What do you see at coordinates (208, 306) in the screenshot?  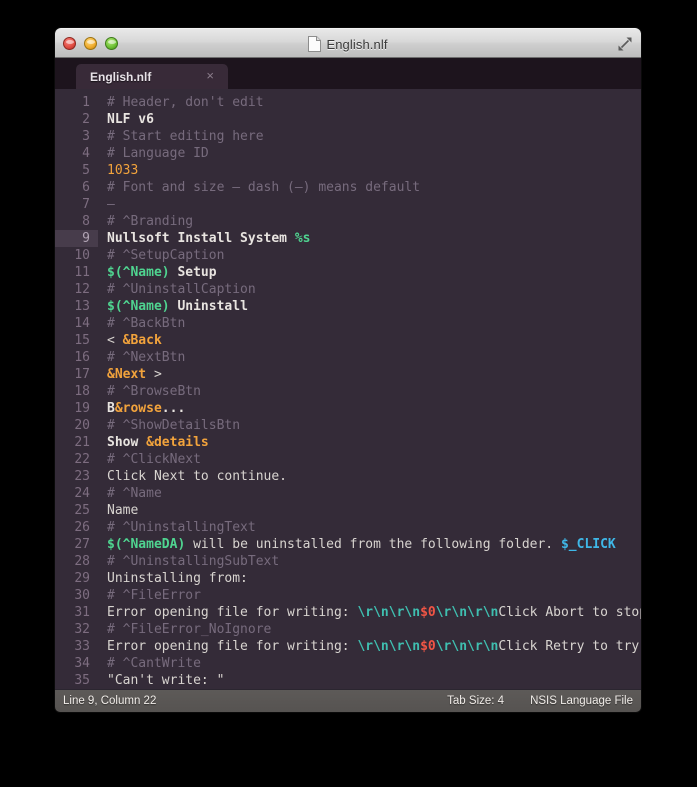 I see `code-token: Uninstall` at bounding box center [208, 306].